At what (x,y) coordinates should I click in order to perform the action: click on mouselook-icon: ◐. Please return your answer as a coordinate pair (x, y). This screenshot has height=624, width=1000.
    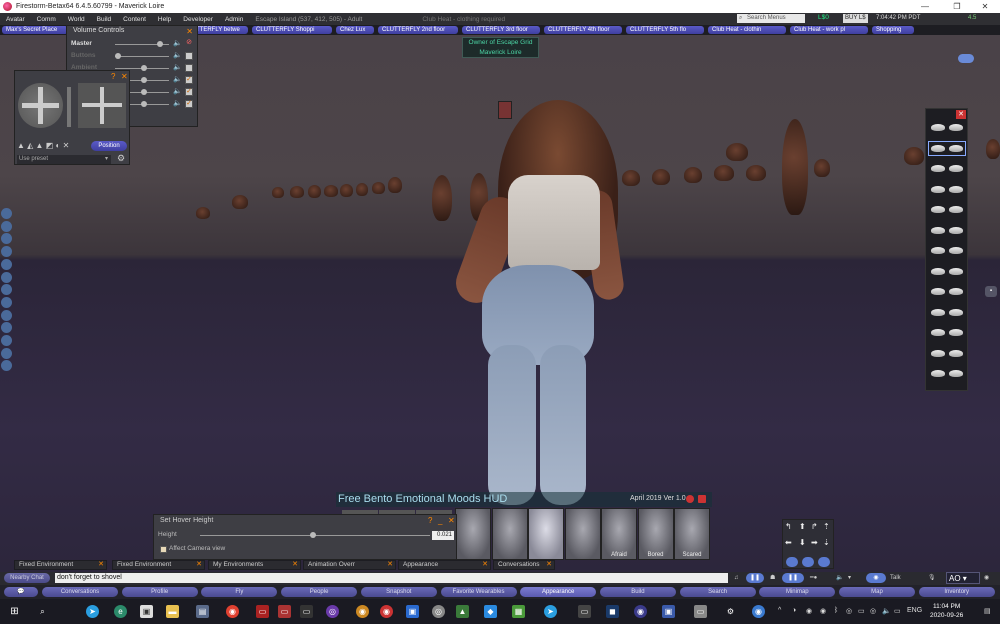
    Looking at the image, I should click on (58, 145).